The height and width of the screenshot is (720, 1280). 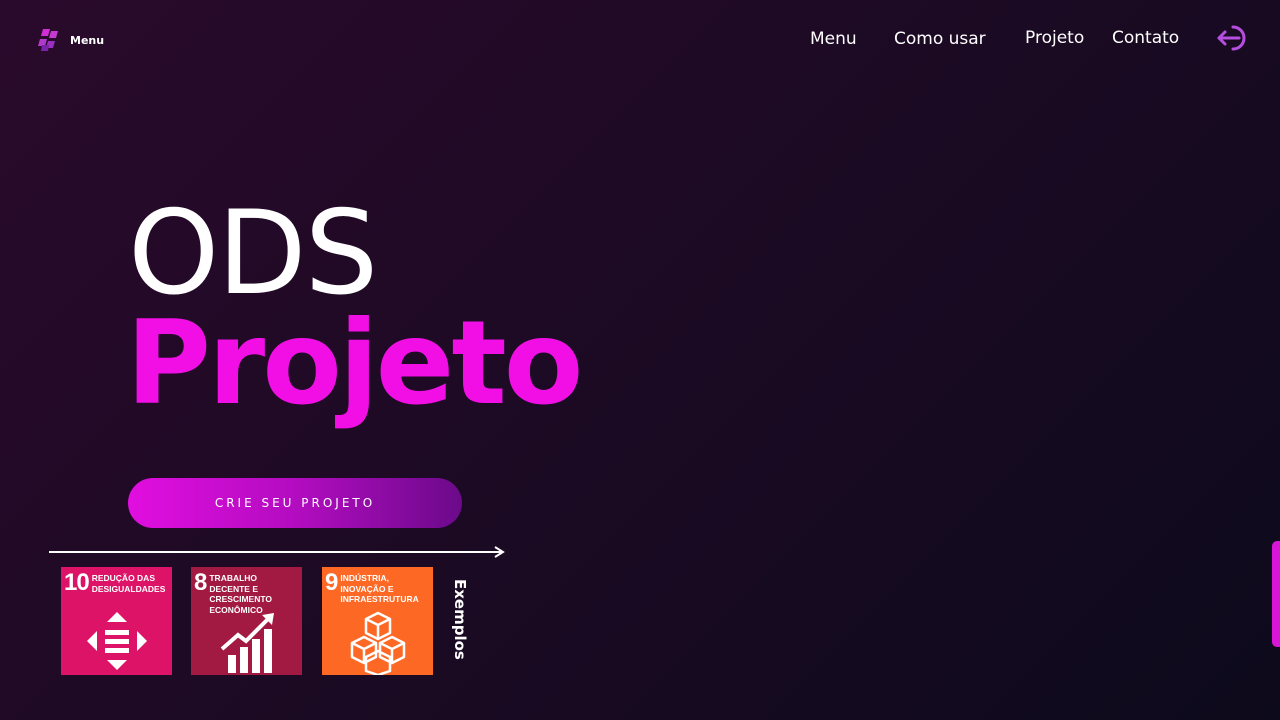 What do you see at coordinates (128, 583) in the screenshot?
I see `sdg-label: Redução das desigualdades` at bounding box center [128, 583].